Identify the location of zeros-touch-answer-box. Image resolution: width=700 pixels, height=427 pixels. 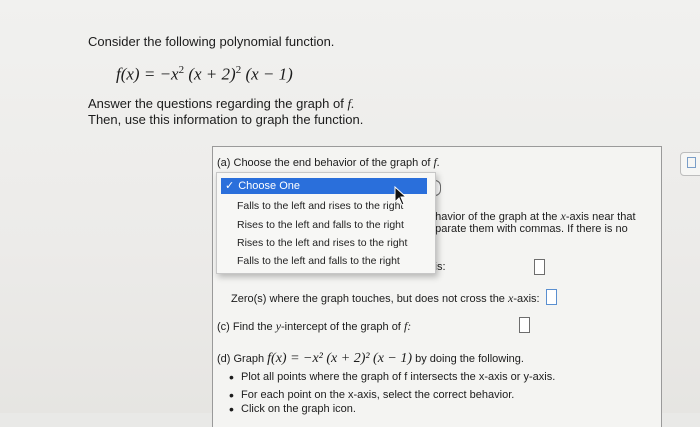
(551, 297).